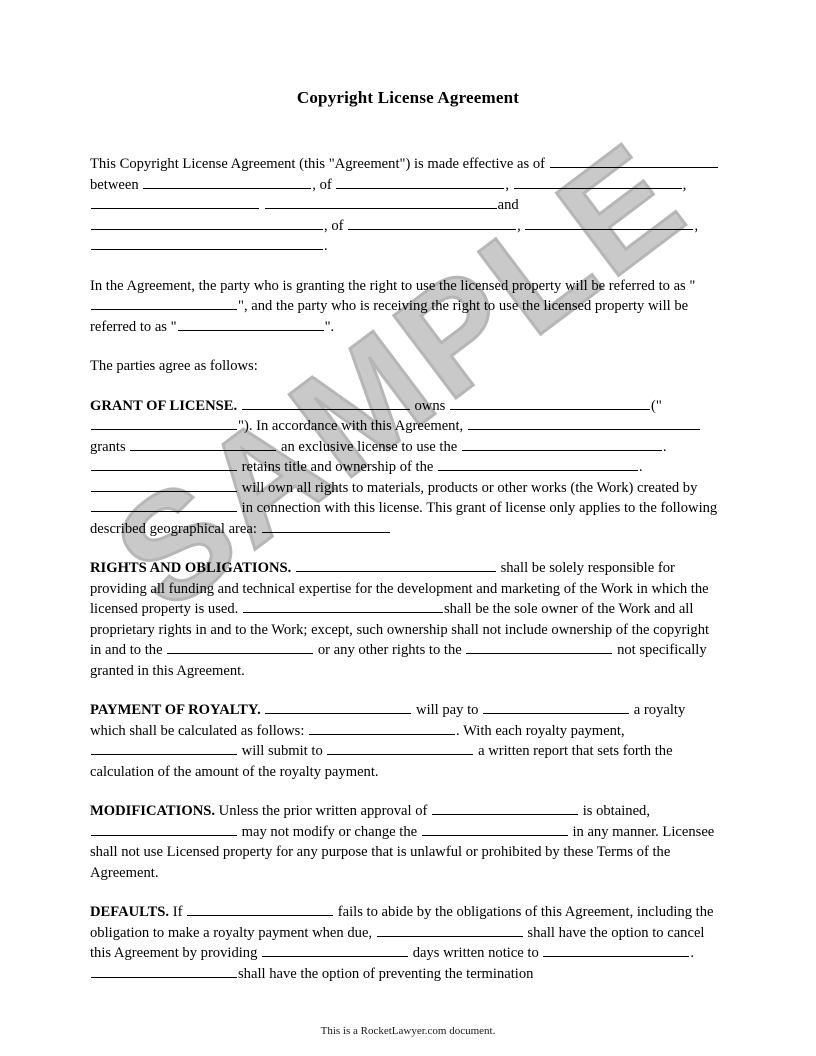  I want to click on blank-party-one-state, so click(175, 202).